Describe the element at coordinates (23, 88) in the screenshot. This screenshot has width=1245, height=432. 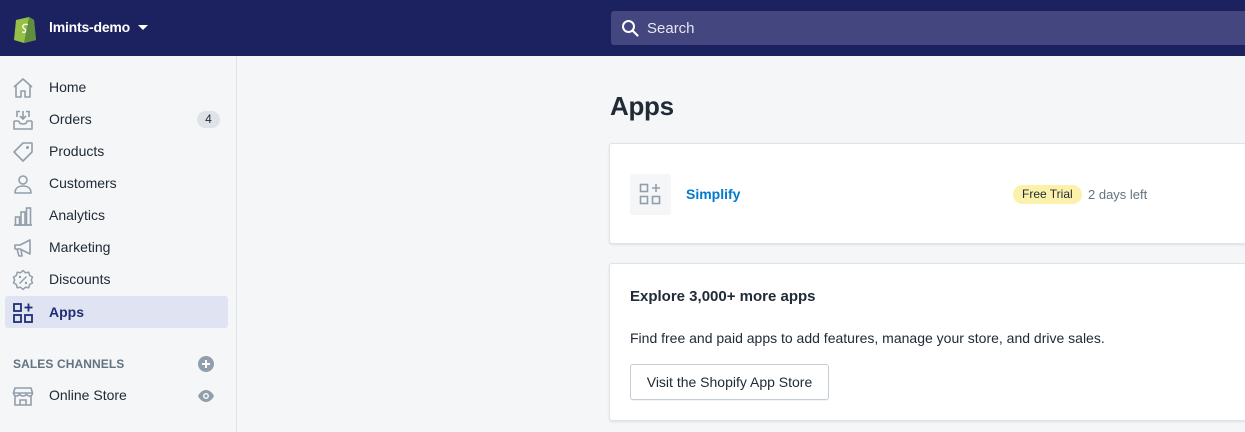
I see `home-icon` at that location.